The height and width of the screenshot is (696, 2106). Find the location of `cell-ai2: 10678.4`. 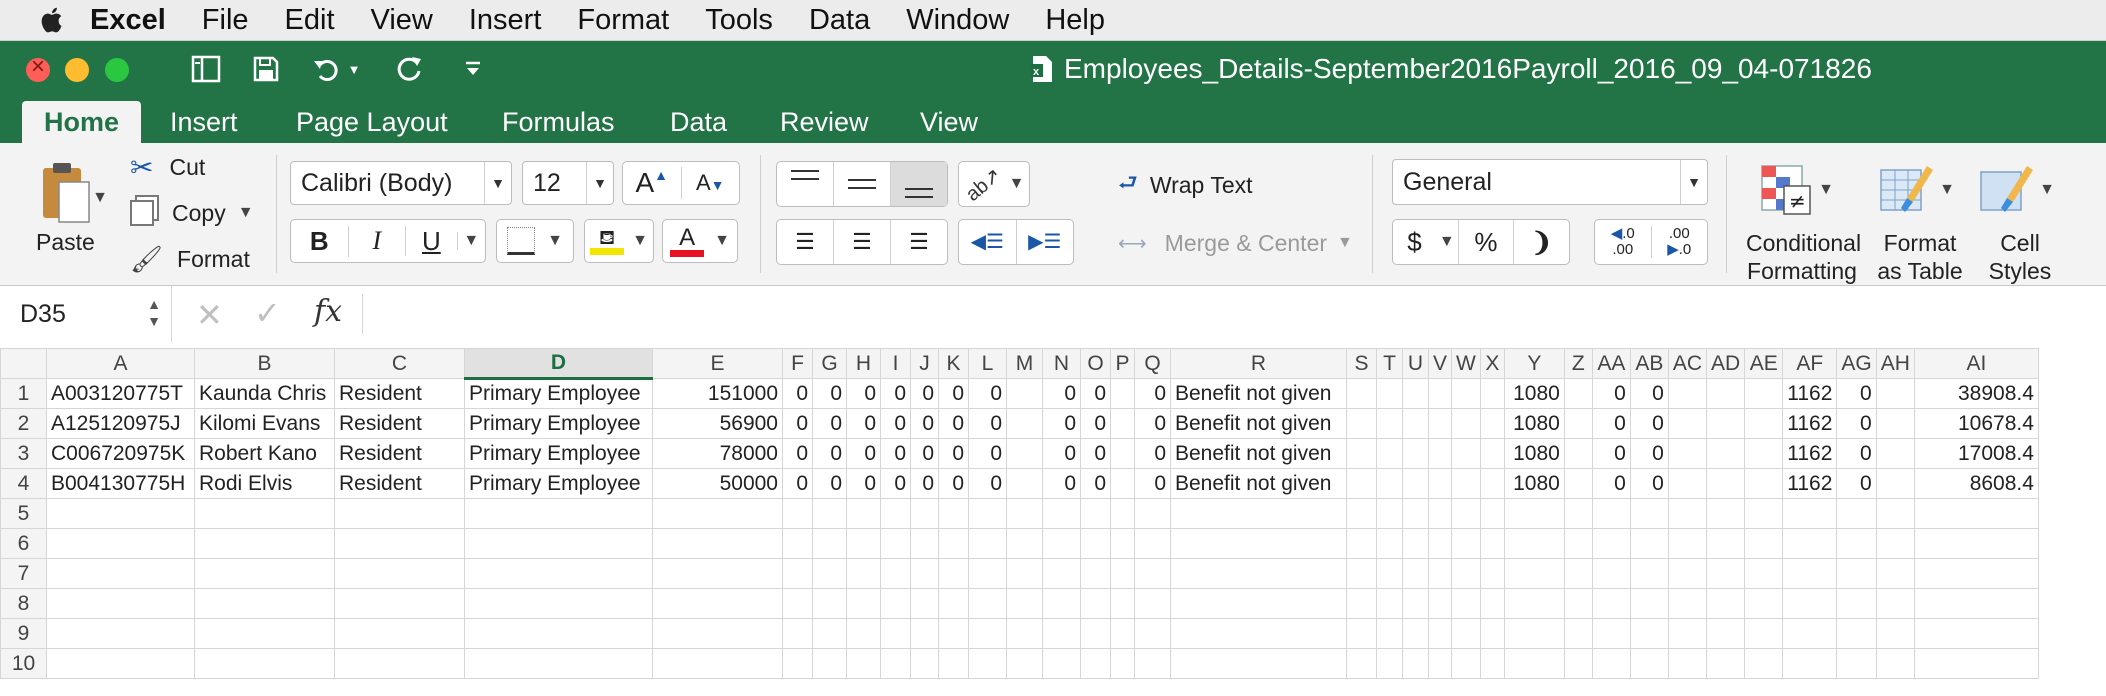

cell-ai2: 10678.4 is located at coordinates (1976, 423).